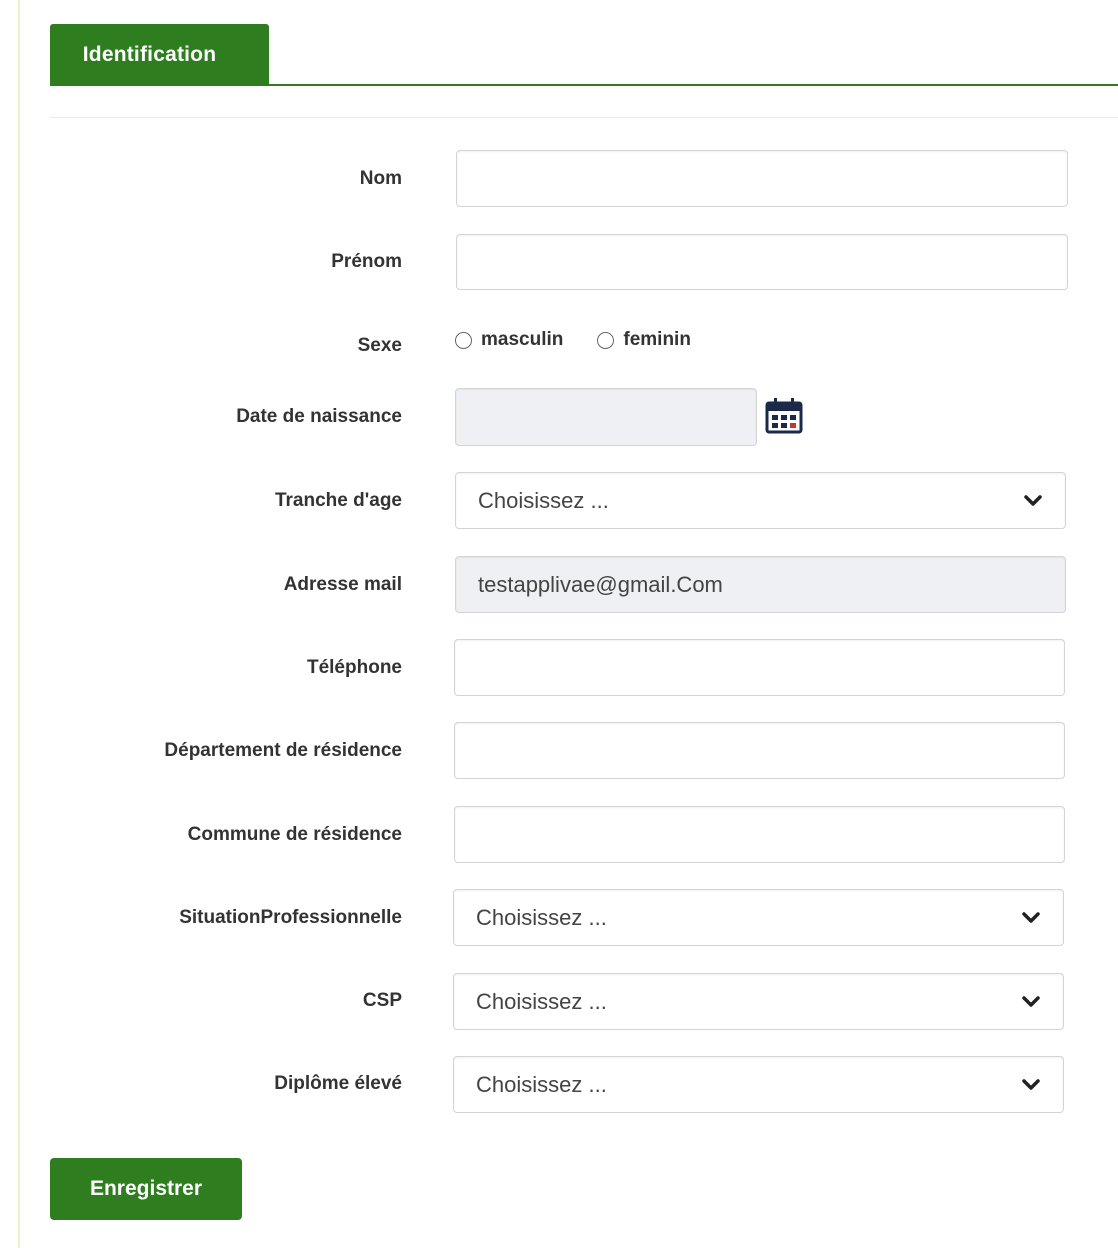  What do you see at coordinates (159, 54) in the screenshot?
I see `tab-identification: Identification` at bounding box center [159, 54].